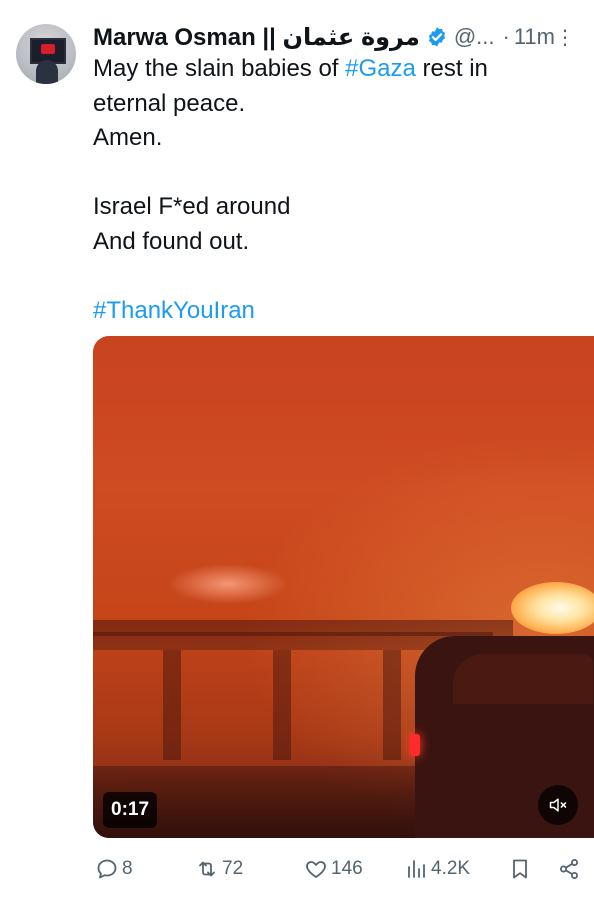  Describe the element at coordinates (416, 869) in the screenshot. I see `views-icon` at that location.